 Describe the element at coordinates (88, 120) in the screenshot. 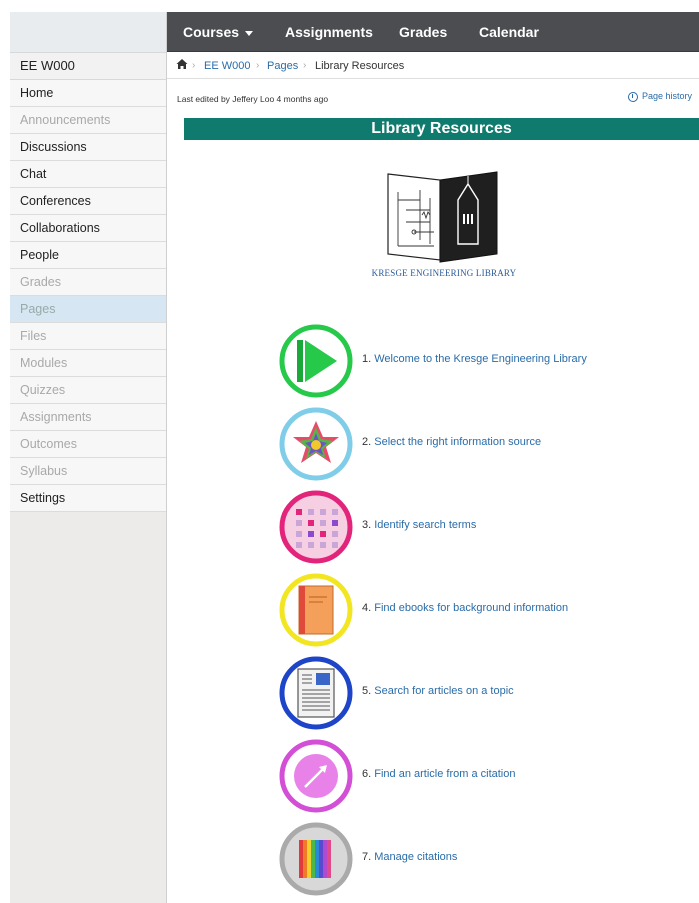

I see `sidebar-item-announcements: Announcements` at that location.